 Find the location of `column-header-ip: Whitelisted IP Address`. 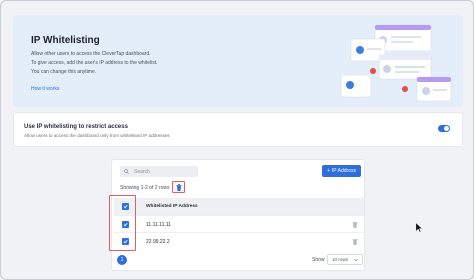

column-header-ip: Whitelisted IP Address is located at coordinates (172, 206).